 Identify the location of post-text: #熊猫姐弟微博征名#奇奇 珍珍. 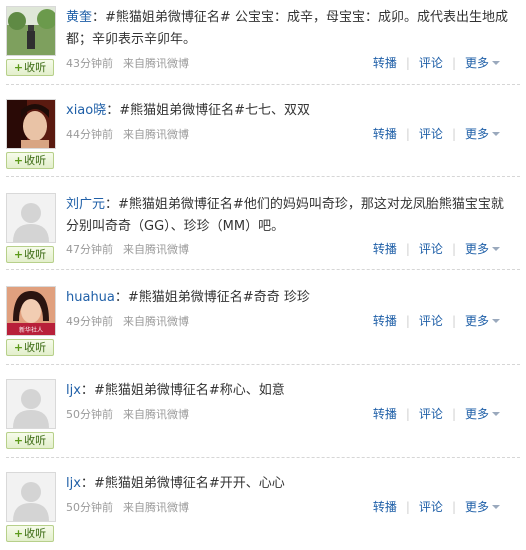
(218, 297).